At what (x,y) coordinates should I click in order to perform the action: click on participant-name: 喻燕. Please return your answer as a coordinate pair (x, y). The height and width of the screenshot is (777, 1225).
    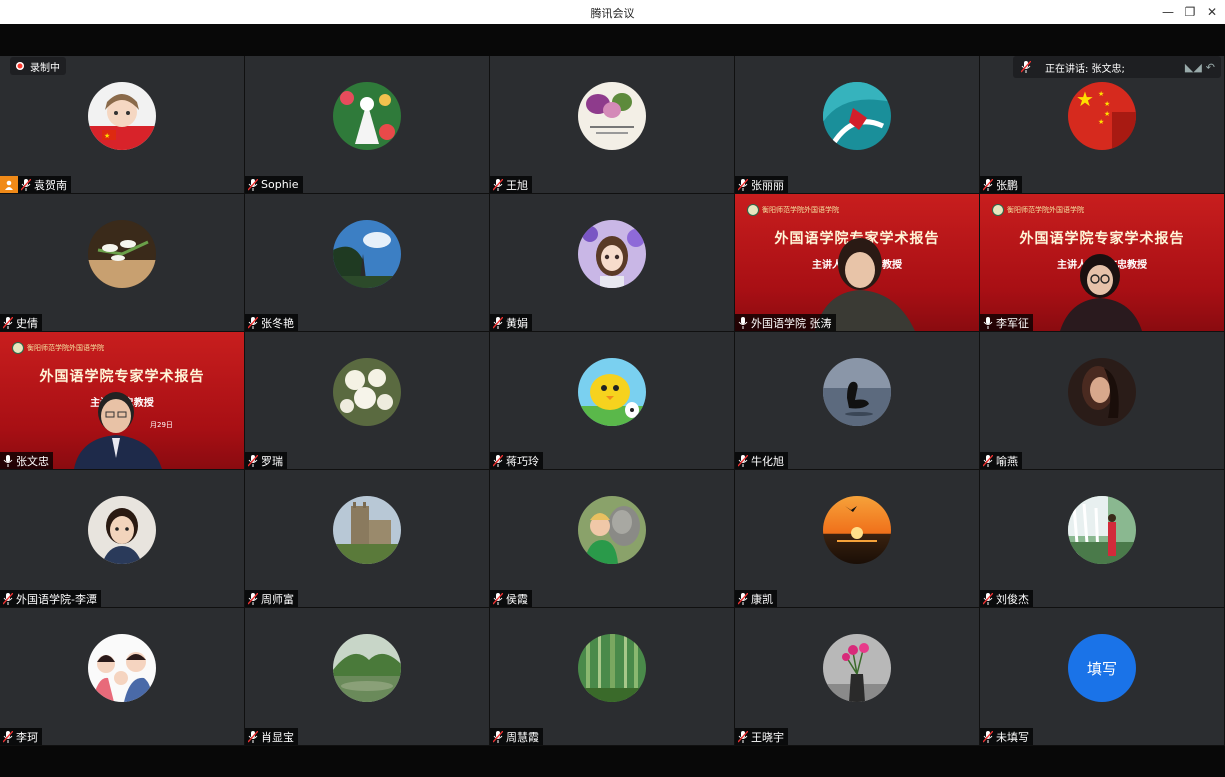
    Looking at the image, I should click on (1007, 461).